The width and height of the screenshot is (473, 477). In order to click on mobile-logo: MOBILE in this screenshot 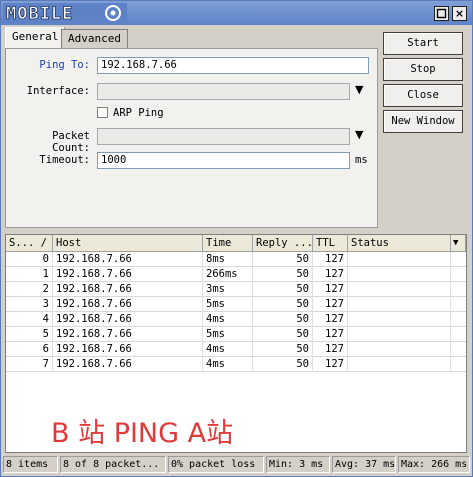, I will do `click(65, 13)`.